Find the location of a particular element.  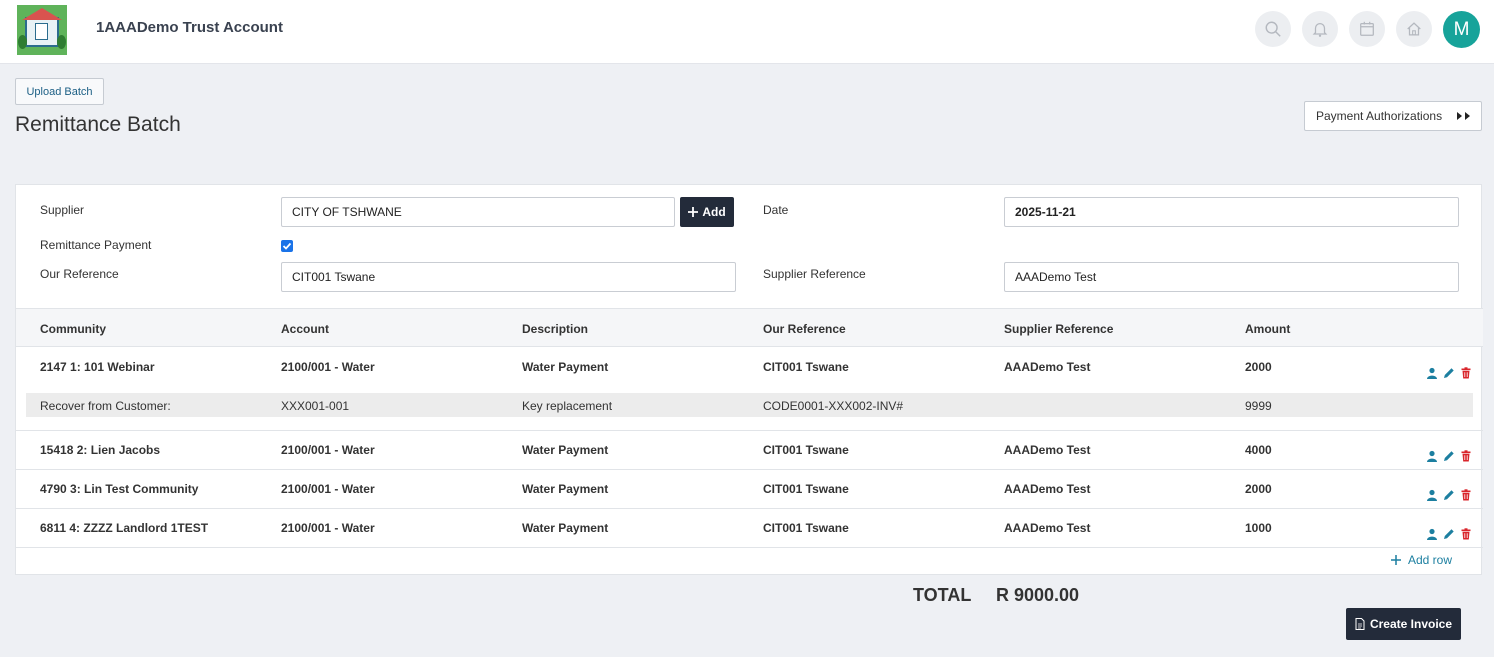

upload-batch-button: Upload Batch is located at coordinates (59, 91).